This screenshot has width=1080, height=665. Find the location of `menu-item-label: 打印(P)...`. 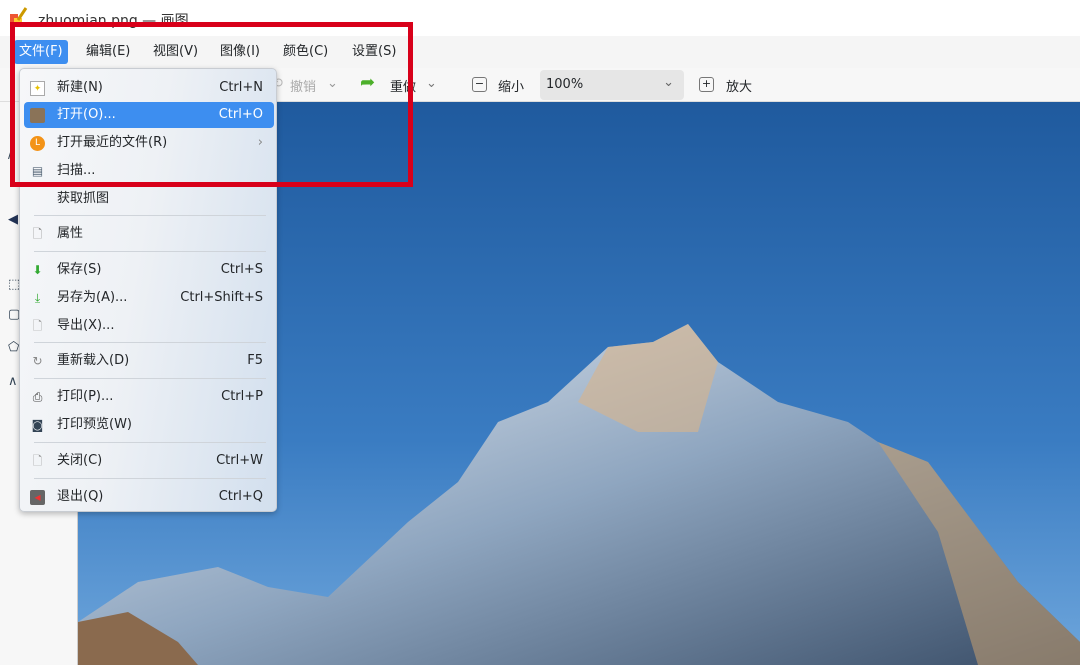

menu-item-label: 打印(P)... is located at coordinates (85, 396).